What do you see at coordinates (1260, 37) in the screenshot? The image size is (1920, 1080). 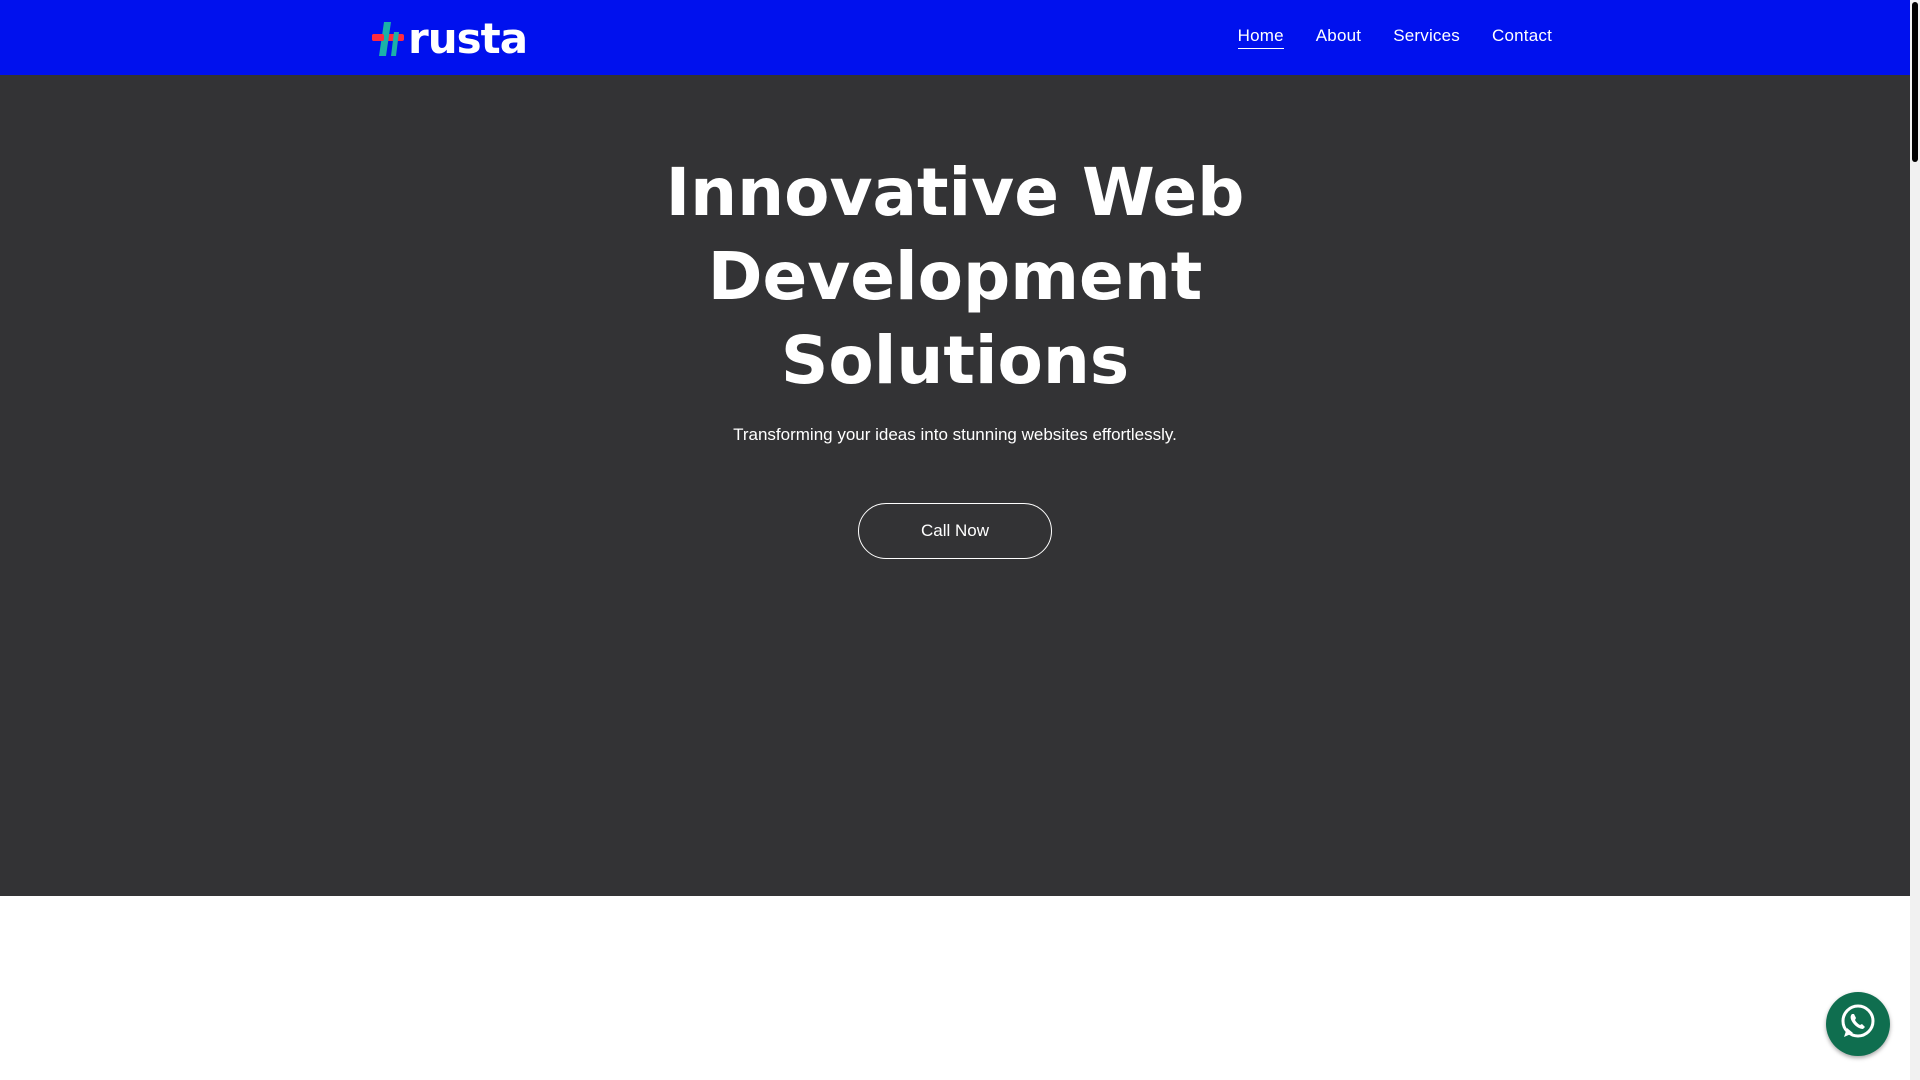 I see `nav-link-home: Home` at bounding box center [1260, 37].